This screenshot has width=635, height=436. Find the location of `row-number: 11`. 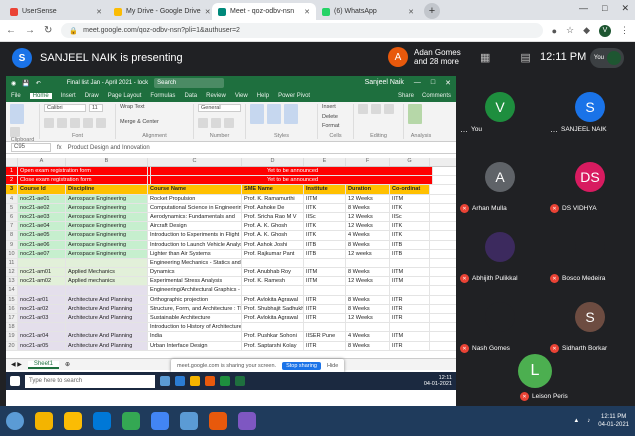

row-number: 11 is located at coordinates (12, 263).